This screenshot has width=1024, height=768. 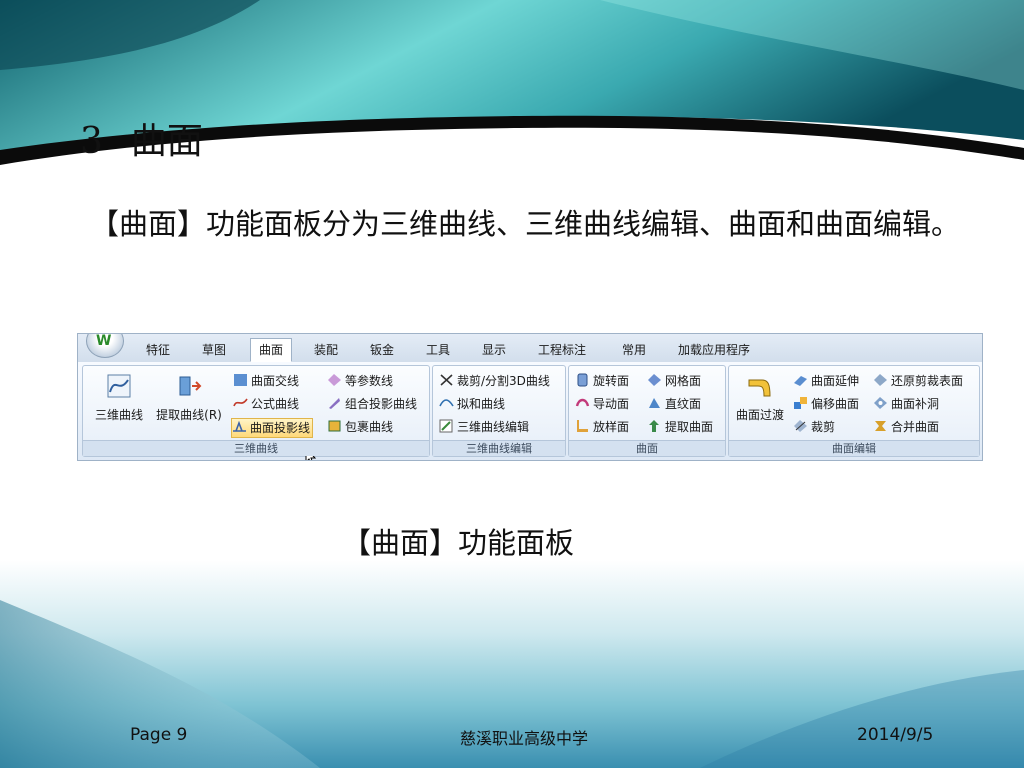 I want to click on curve3d-button: 三维曲线, so click(x=119, y=397).